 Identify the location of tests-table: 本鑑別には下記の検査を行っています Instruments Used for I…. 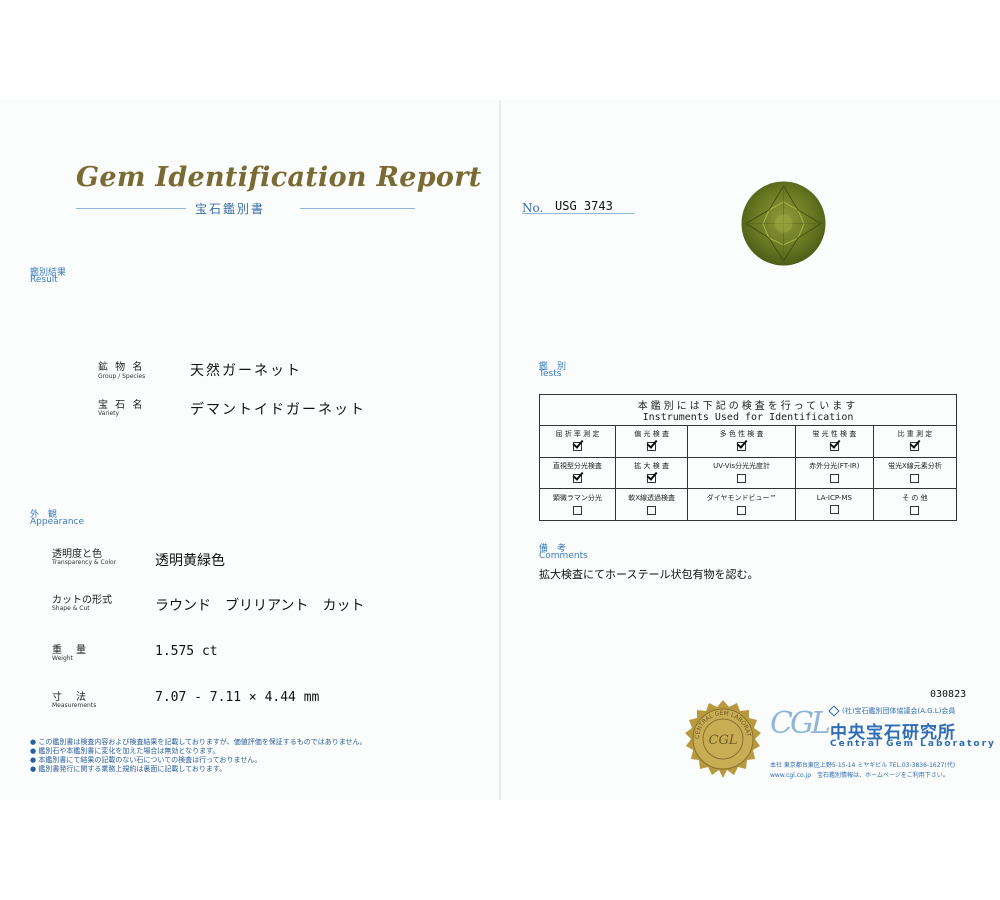
(748, 457).